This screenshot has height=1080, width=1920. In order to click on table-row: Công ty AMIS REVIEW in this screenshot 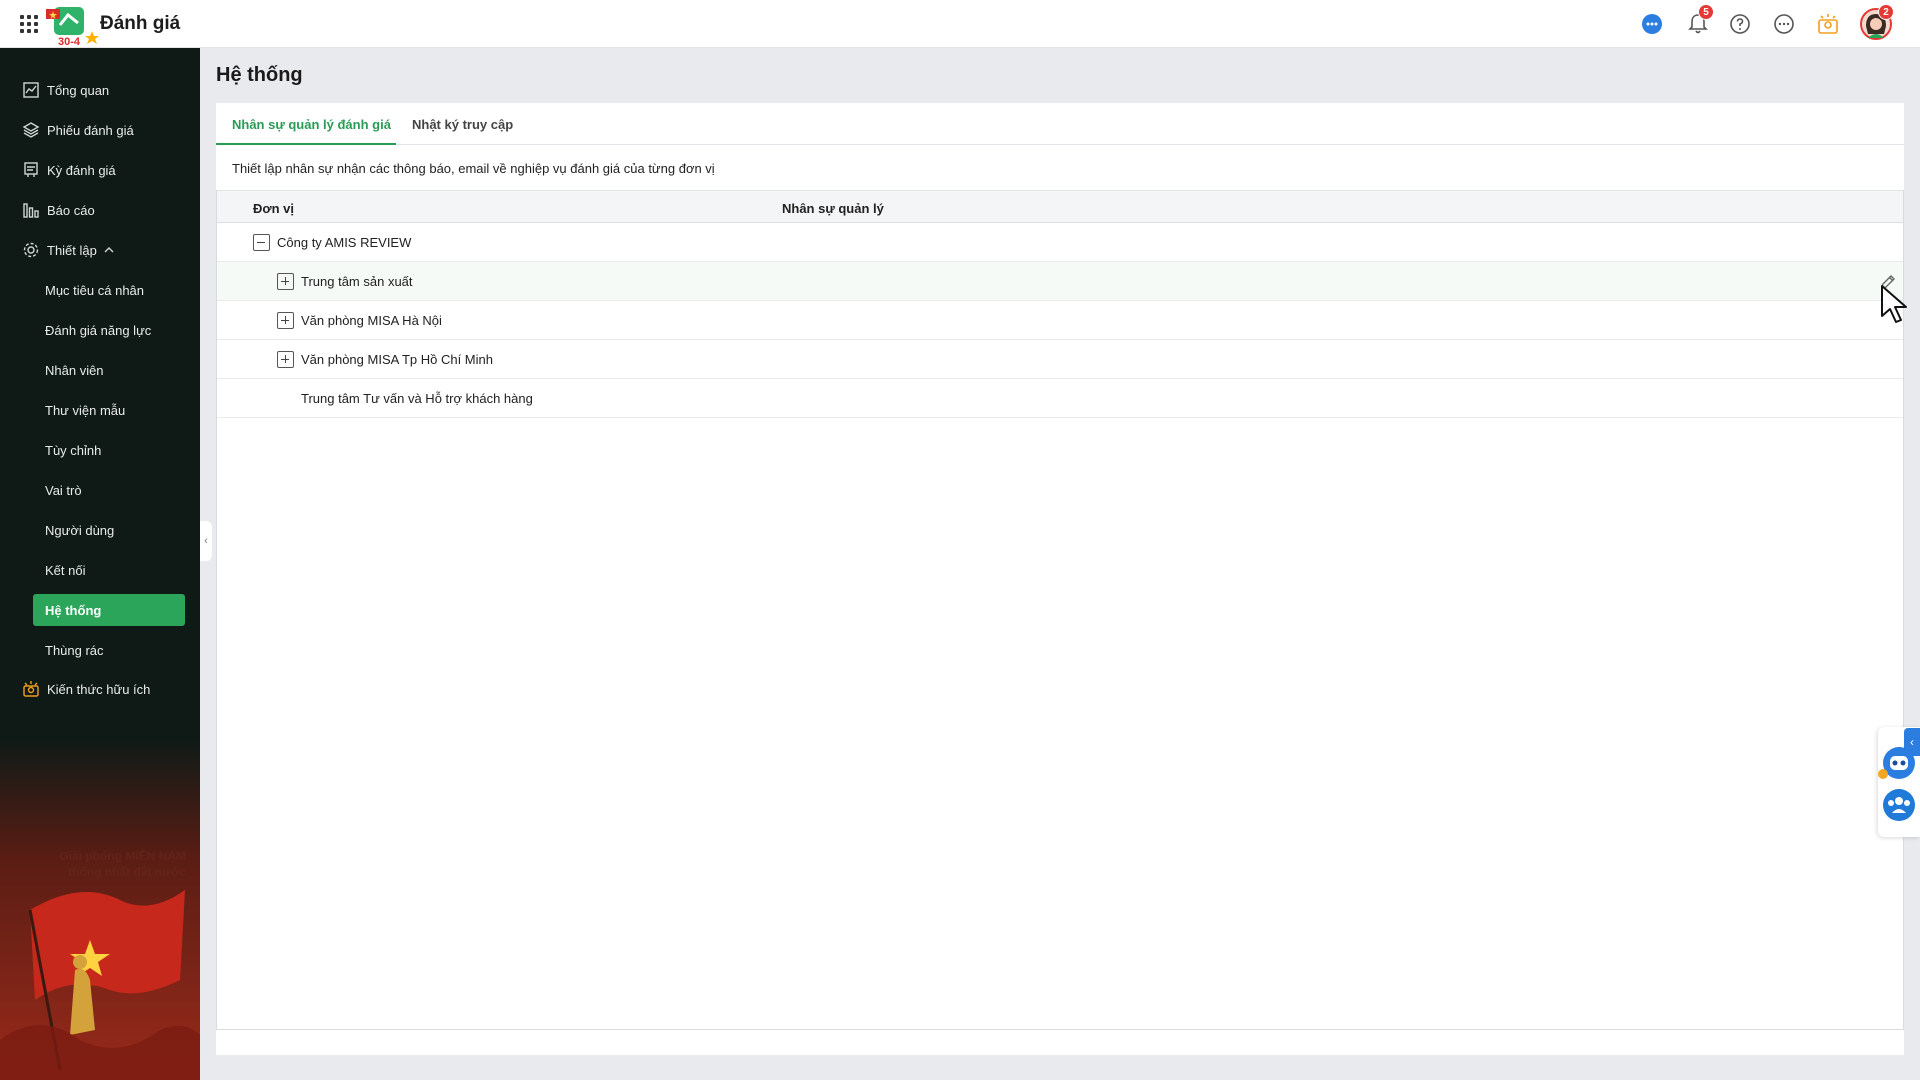, I will do `click(1060, 242)`.